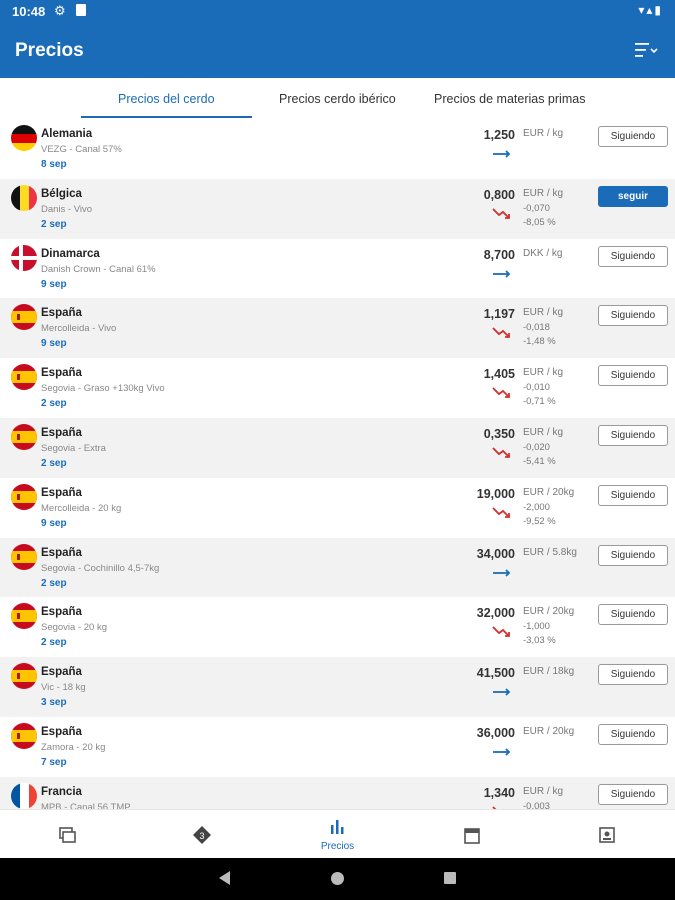 This screenshot has width=675, height=900. Describe the element at coordinates (100, 568) in the screenshot. I see `price-source: Segovia - Cochinillo 4,5-7kg` at that location.